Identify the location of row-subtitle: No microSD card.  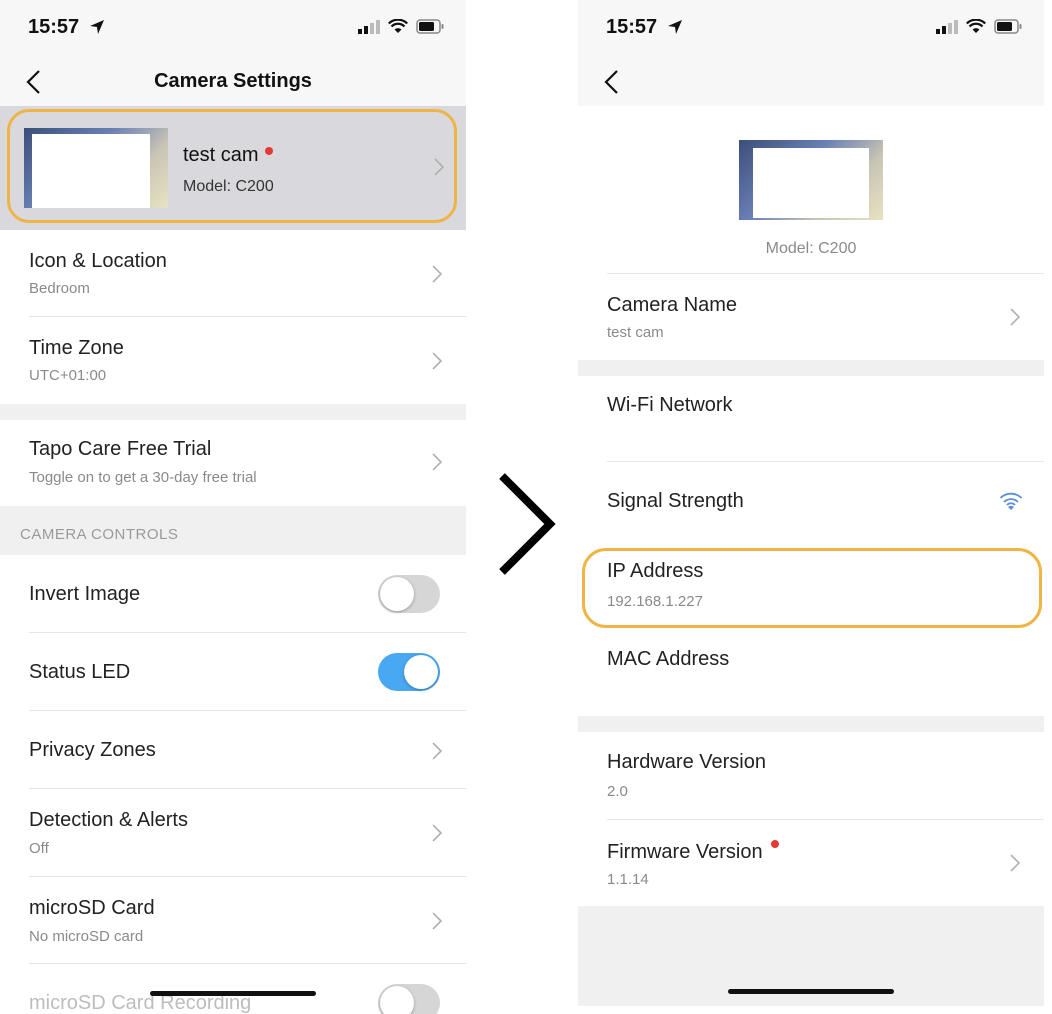
(86, 936).